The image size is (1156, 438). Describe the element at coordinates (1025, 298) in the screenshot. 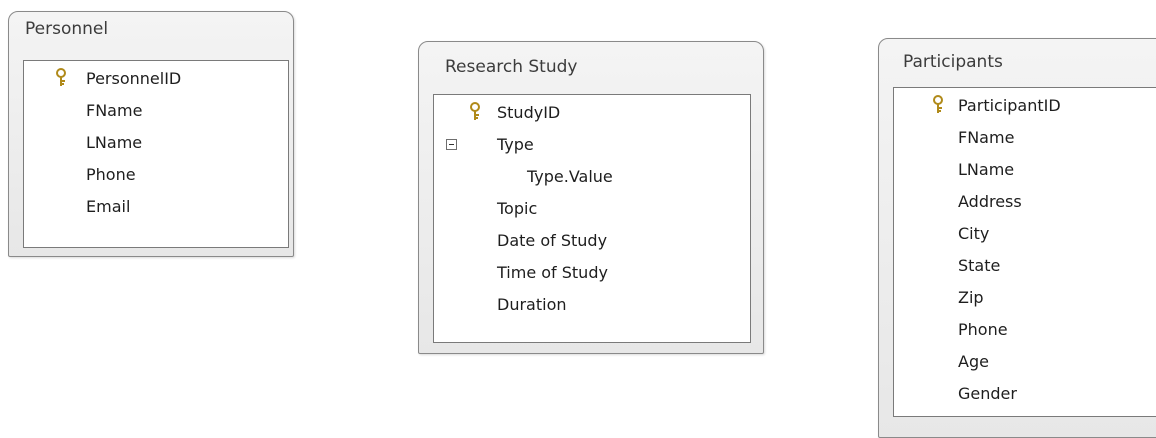

I see `field-zip: Zip` at that location.